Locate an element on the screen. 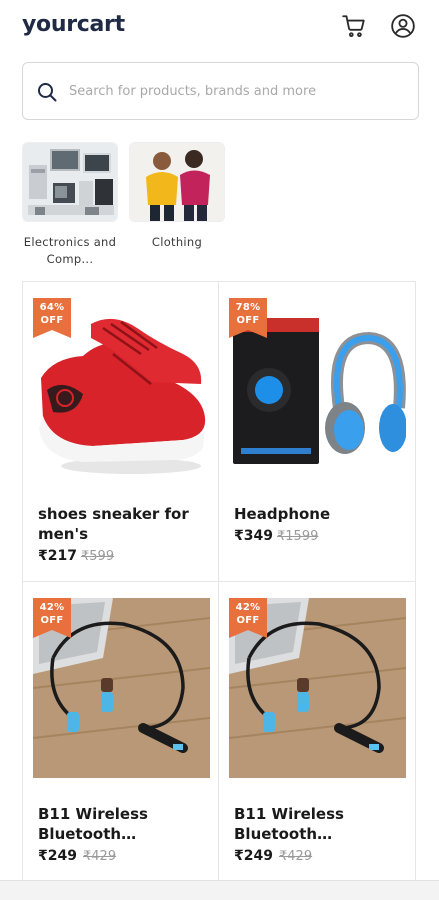 This screenshot has height=900, width=439. clothing-image is located at coordinates (177, 182).